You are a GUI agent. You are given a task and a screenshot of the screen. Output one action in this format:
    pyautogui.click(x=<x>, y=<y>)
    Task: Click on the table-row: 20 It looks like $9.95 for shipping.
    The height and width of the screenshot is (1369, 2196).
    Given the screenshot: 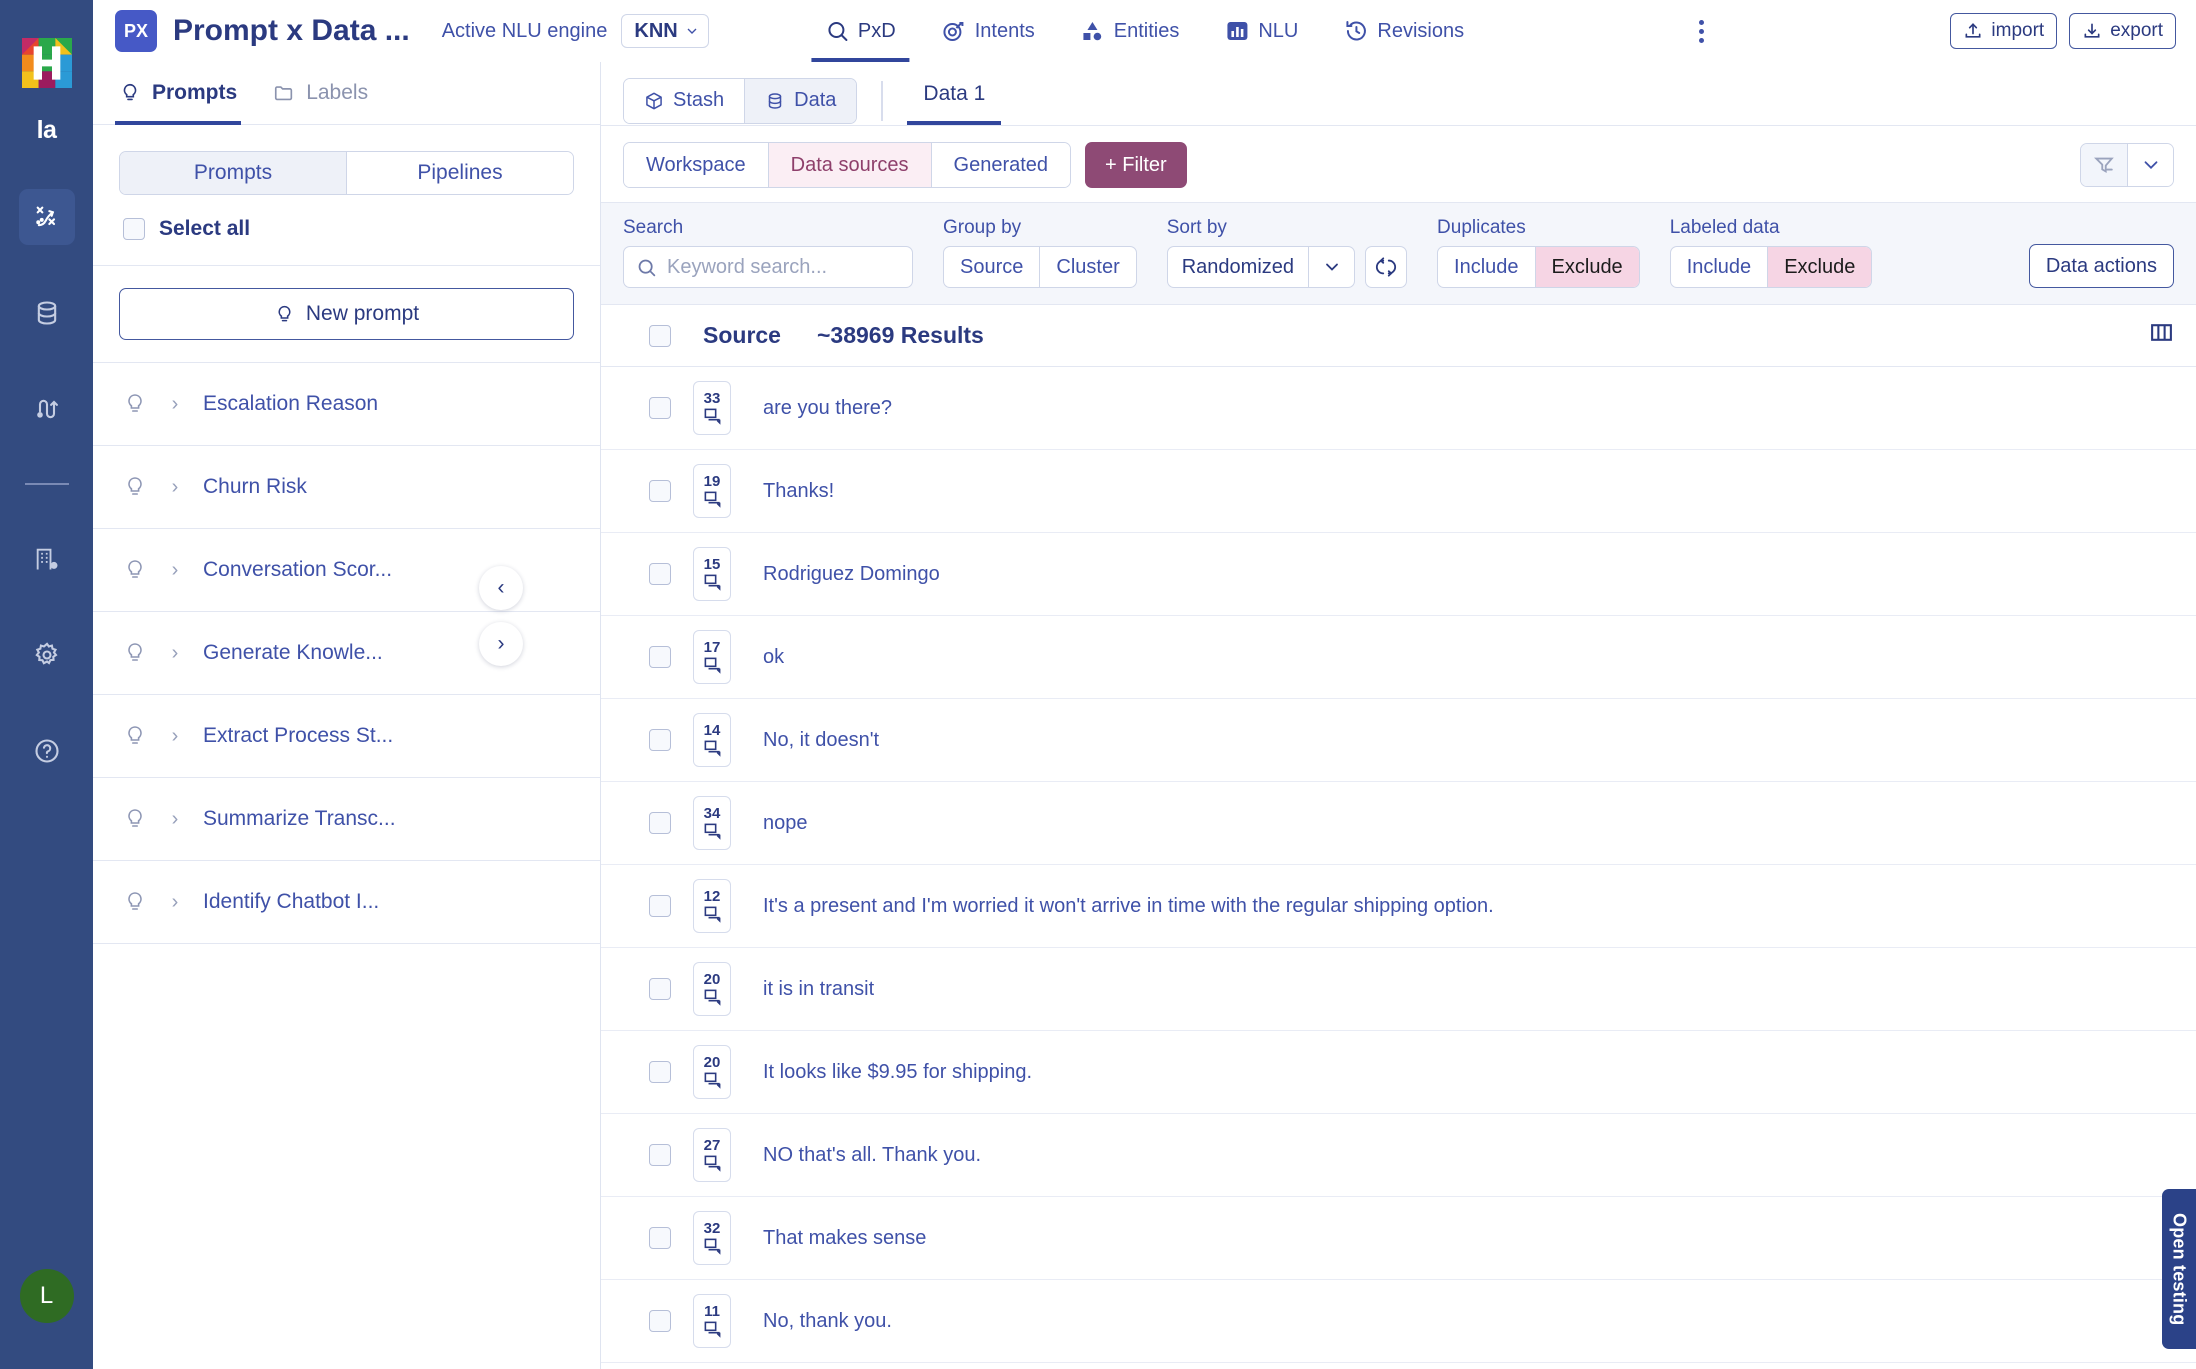 What is the action you would take?
    pyautogui.click(x=1398, y=1072)
    